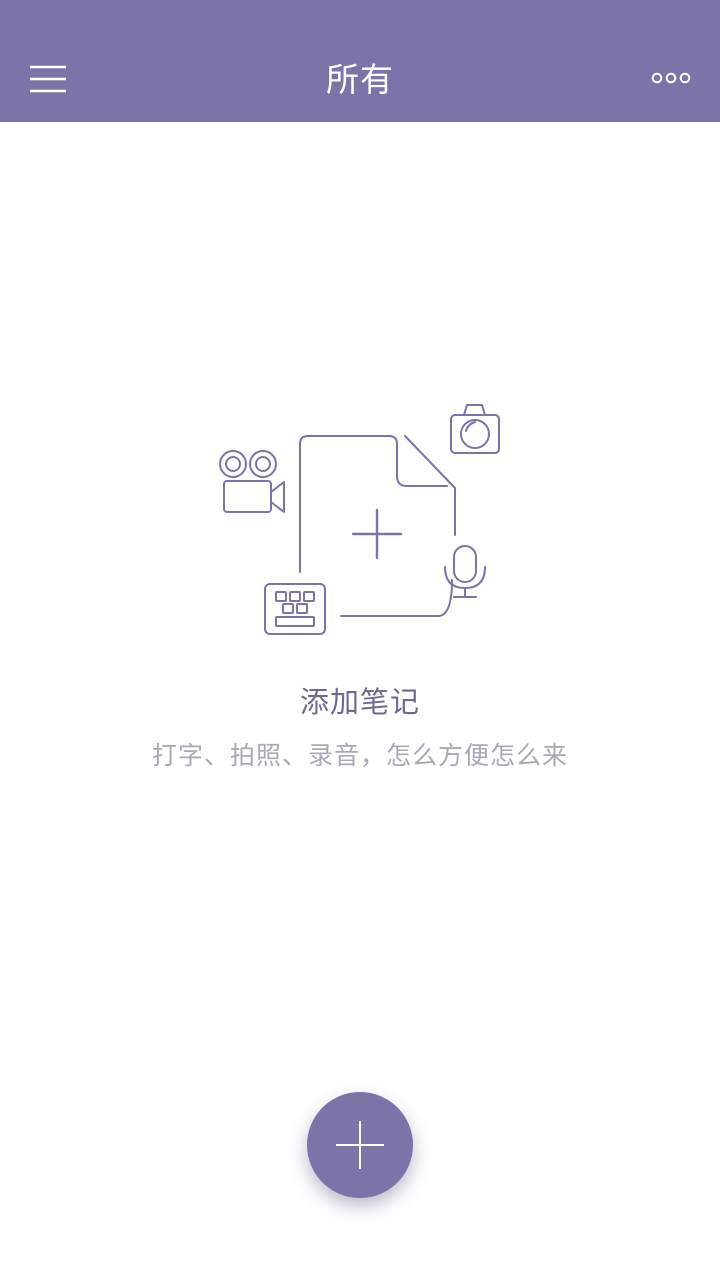 The image size is (720, 1280). What do you see at coordinates (360, 79) in the screenshot?
I see `page-title: 所有` at bounding box center [360, 79].